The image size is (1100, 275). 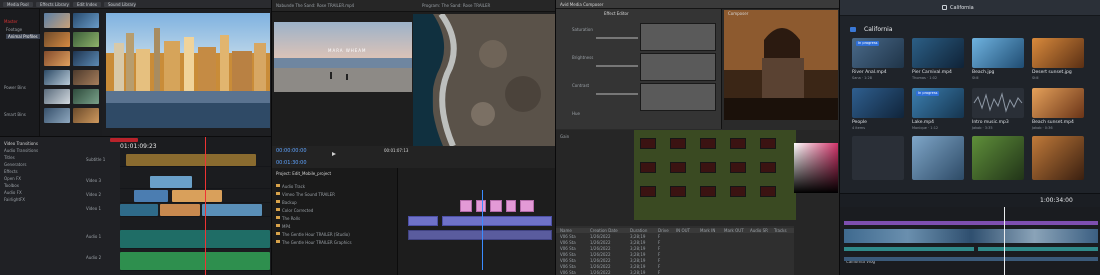 What do you see at coordinates (12, 178) in the screenshot?
I see `effects-item: Open FX` at bounding box center [12, 178].